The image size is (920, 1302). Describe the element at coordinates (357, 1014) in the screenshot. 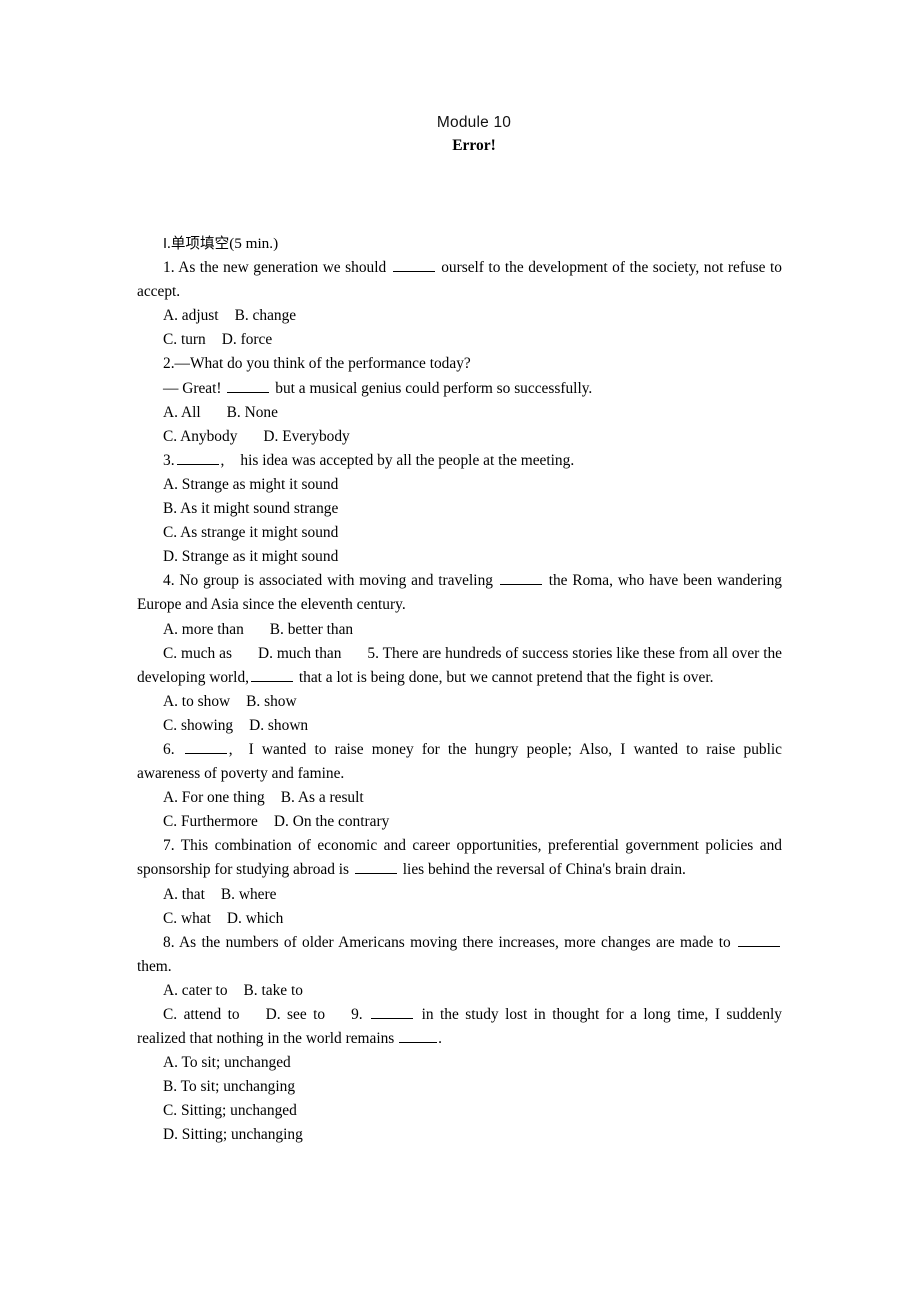

I see `question-number: 9.` at that location.